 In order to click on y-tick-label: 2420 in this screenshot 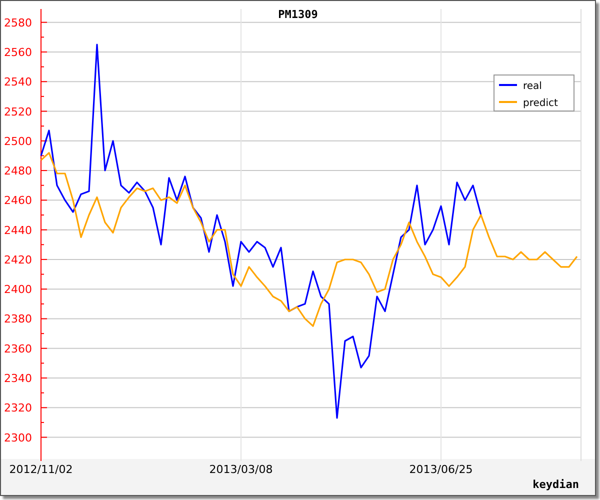, I will do `click(18, 259)`.